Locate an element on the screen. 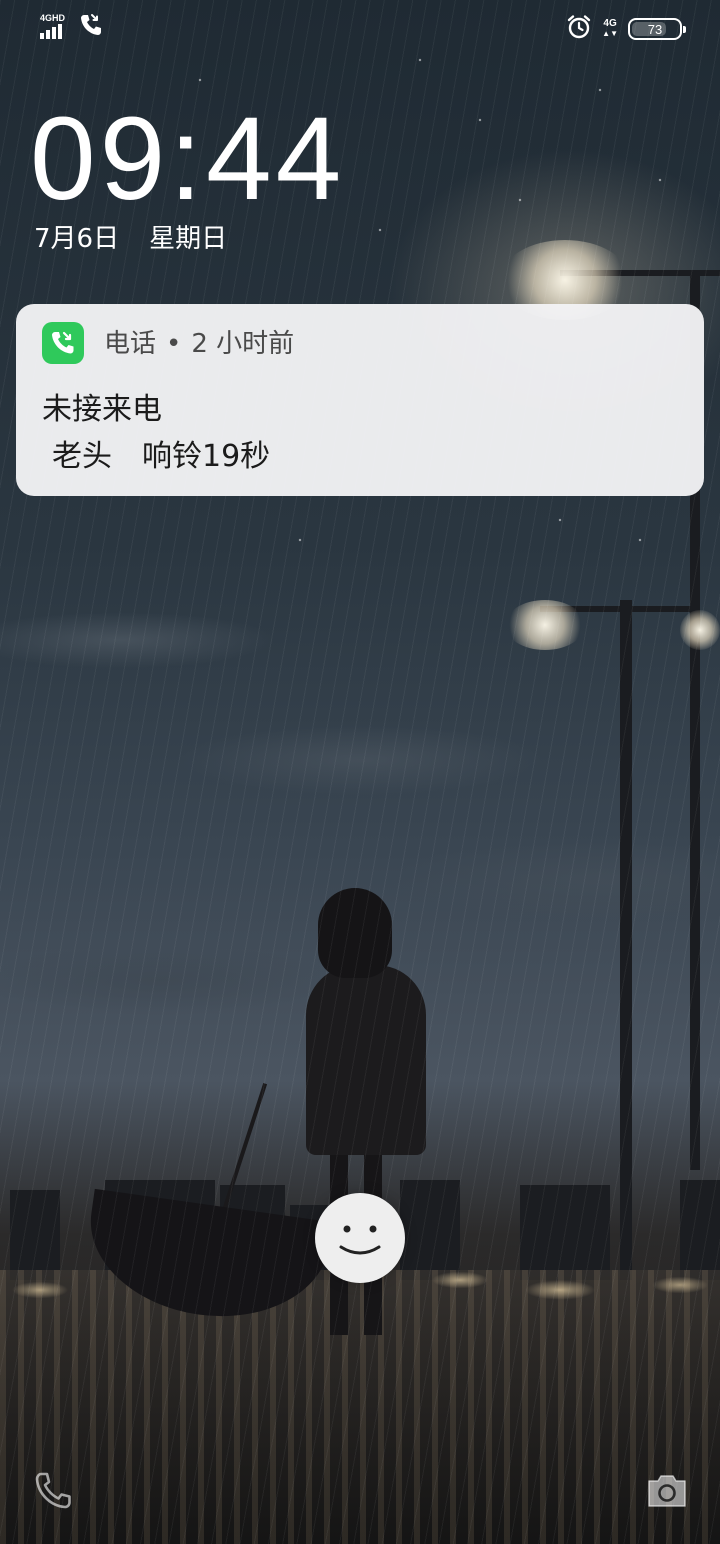 The width and height of the screenshot is (720, 1544). lock-screen-date-row: 7月6日 星期日 is located at coordinates (130, 239).